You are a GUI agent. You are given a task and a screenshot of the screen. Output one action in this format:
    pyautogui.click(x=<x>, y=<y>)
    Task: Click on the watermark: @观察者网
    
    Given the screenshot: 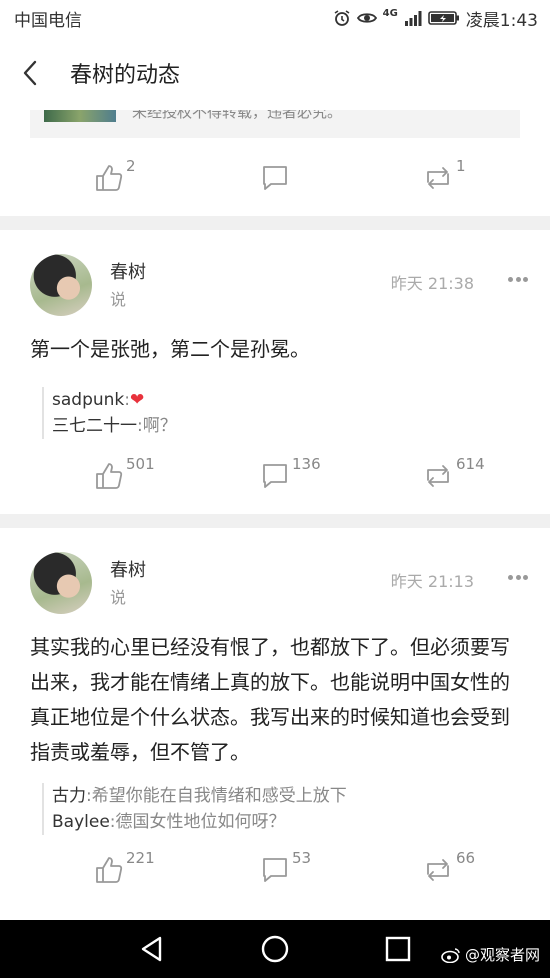 What is the action you would take?
    pyautogui.click(x=490, y=954)
    